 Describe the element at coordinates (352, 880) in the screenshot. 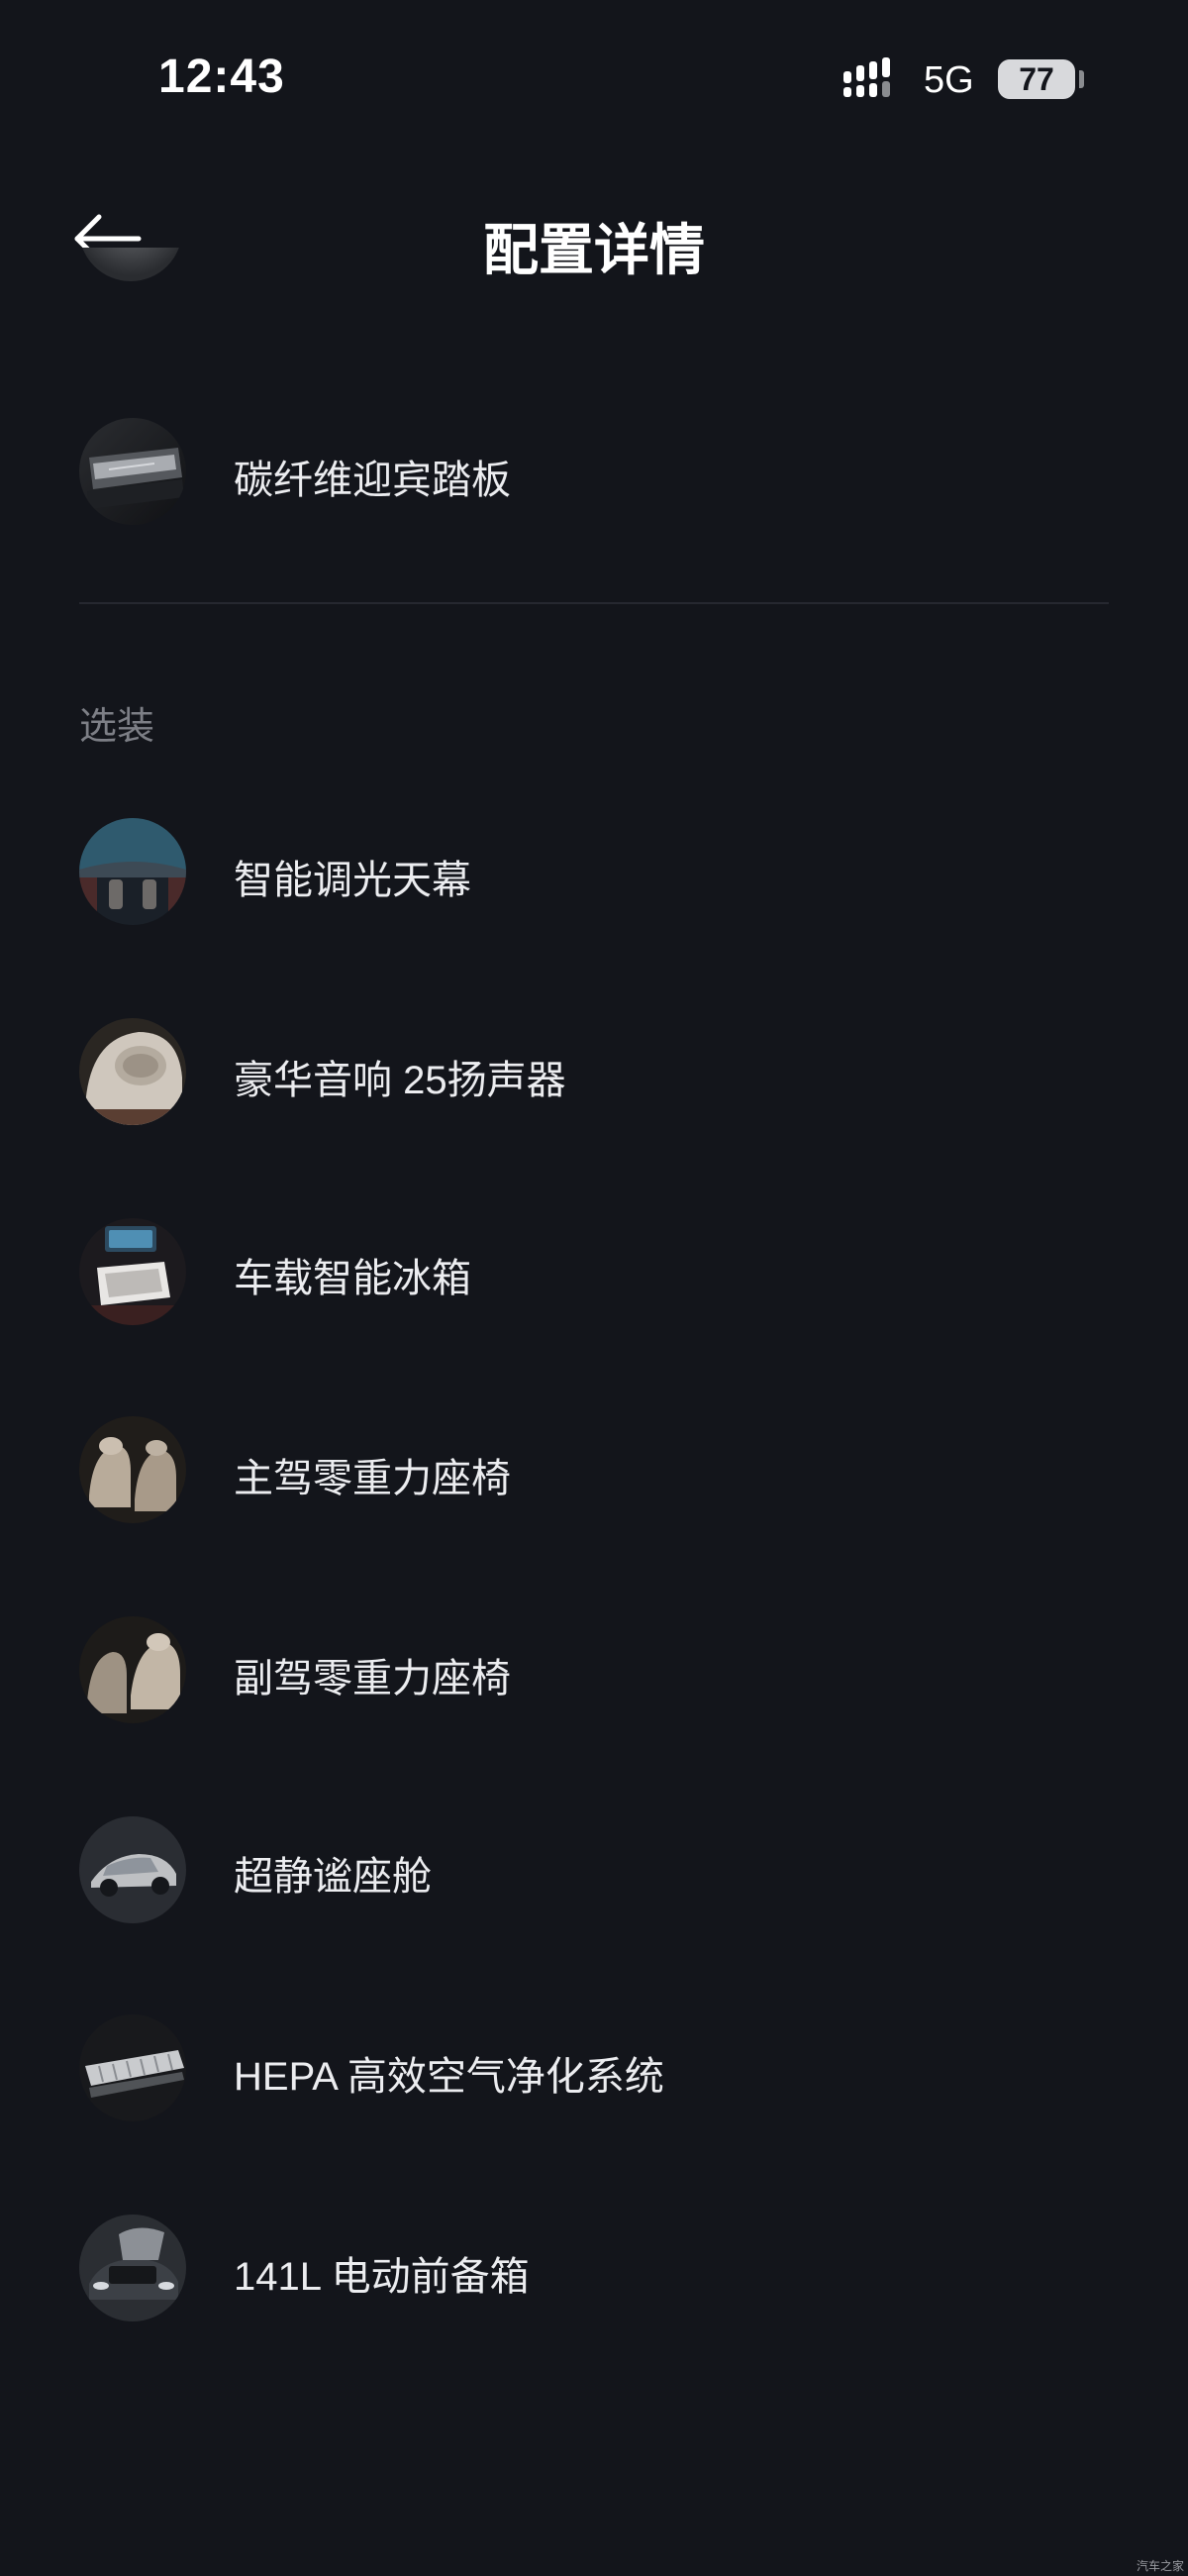

I see `item-label: 智能调光天幕` at that location.